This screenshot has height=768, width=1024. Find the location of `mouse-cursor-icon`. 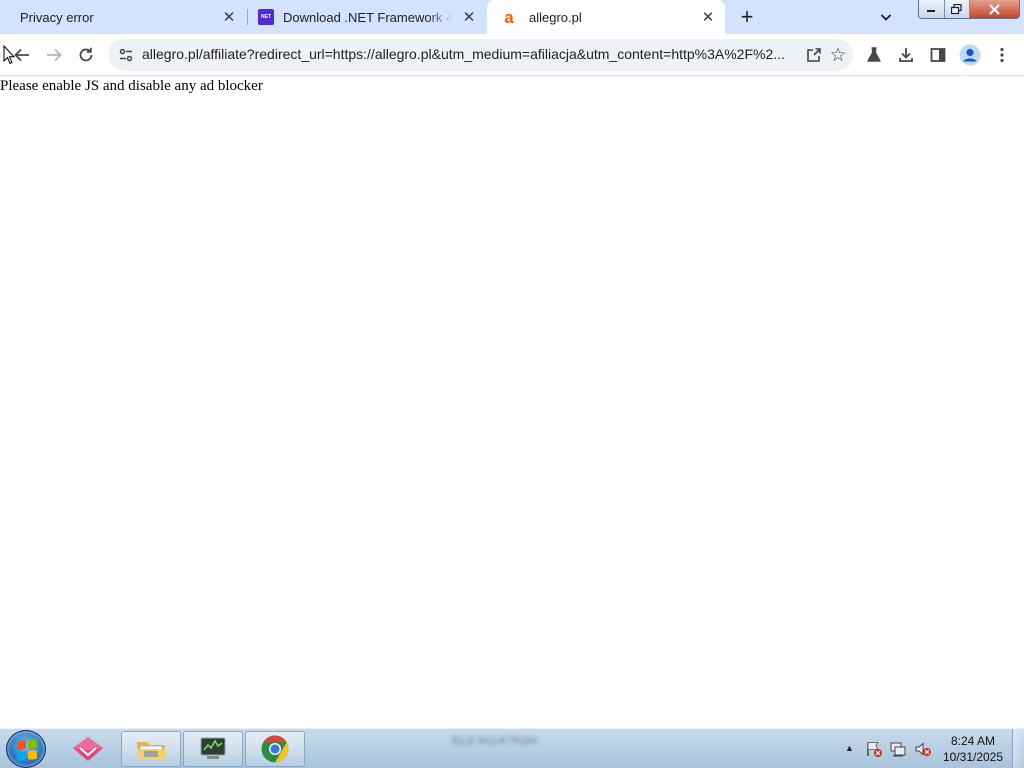

mouse-cursor-icon is located at coordinates (9, 55).